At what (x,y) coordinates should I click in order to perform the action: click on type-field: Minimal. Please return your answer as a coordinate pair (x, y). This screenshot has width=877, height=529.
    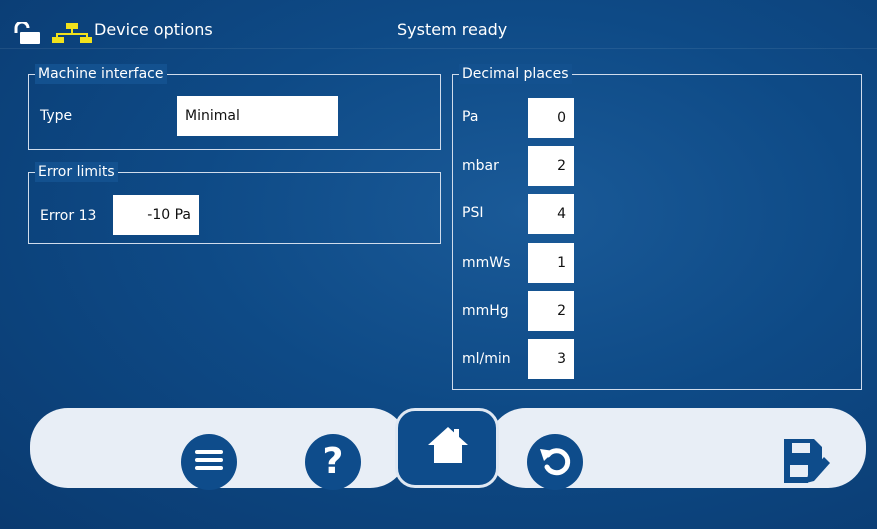
    Looking at the image, I should click on (257, 116).